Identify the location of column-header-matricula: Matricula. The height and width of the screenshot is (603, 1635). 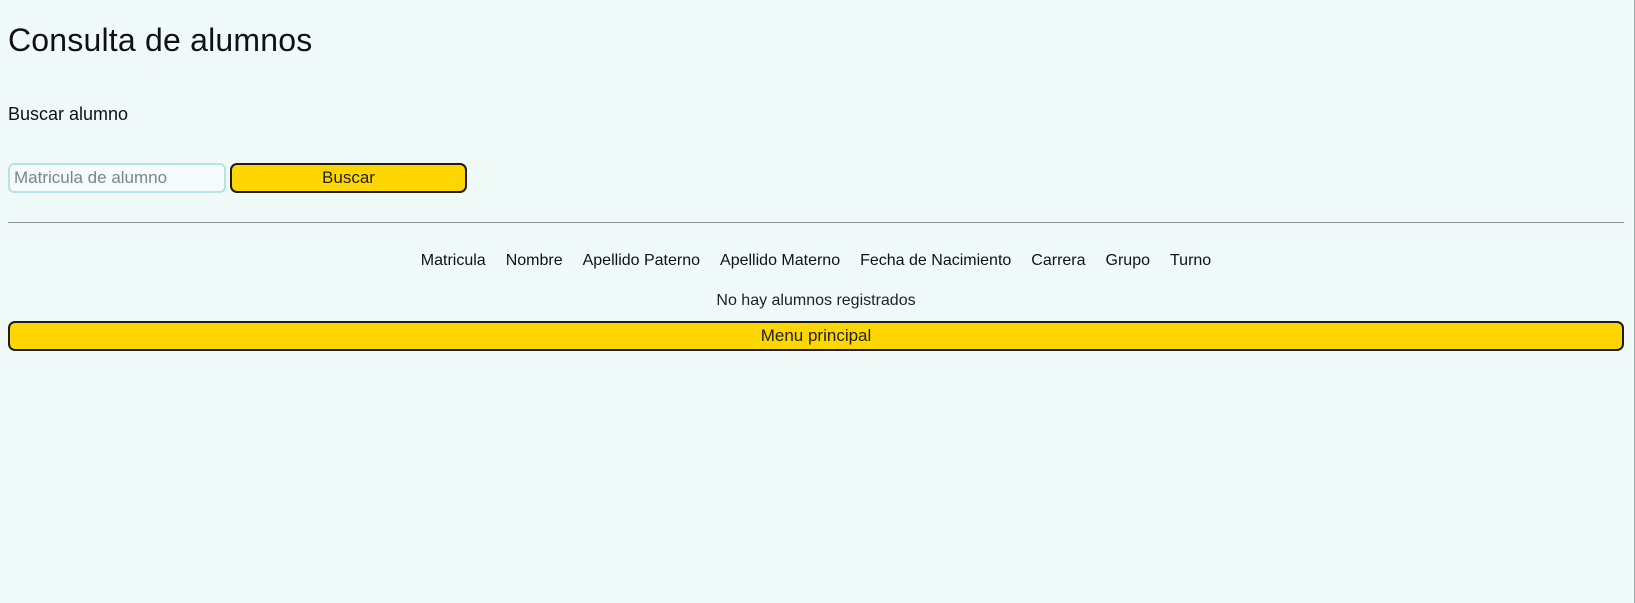
(453, 260).